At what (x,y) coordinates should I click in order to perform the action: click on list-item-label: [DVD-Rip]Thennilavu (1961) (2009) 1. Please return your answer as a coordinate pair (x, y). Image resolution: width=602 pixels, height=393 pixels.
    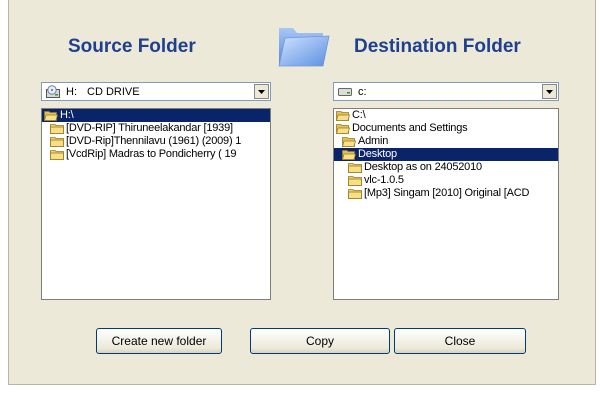
    Looking at the image, I should click on (154, 141).